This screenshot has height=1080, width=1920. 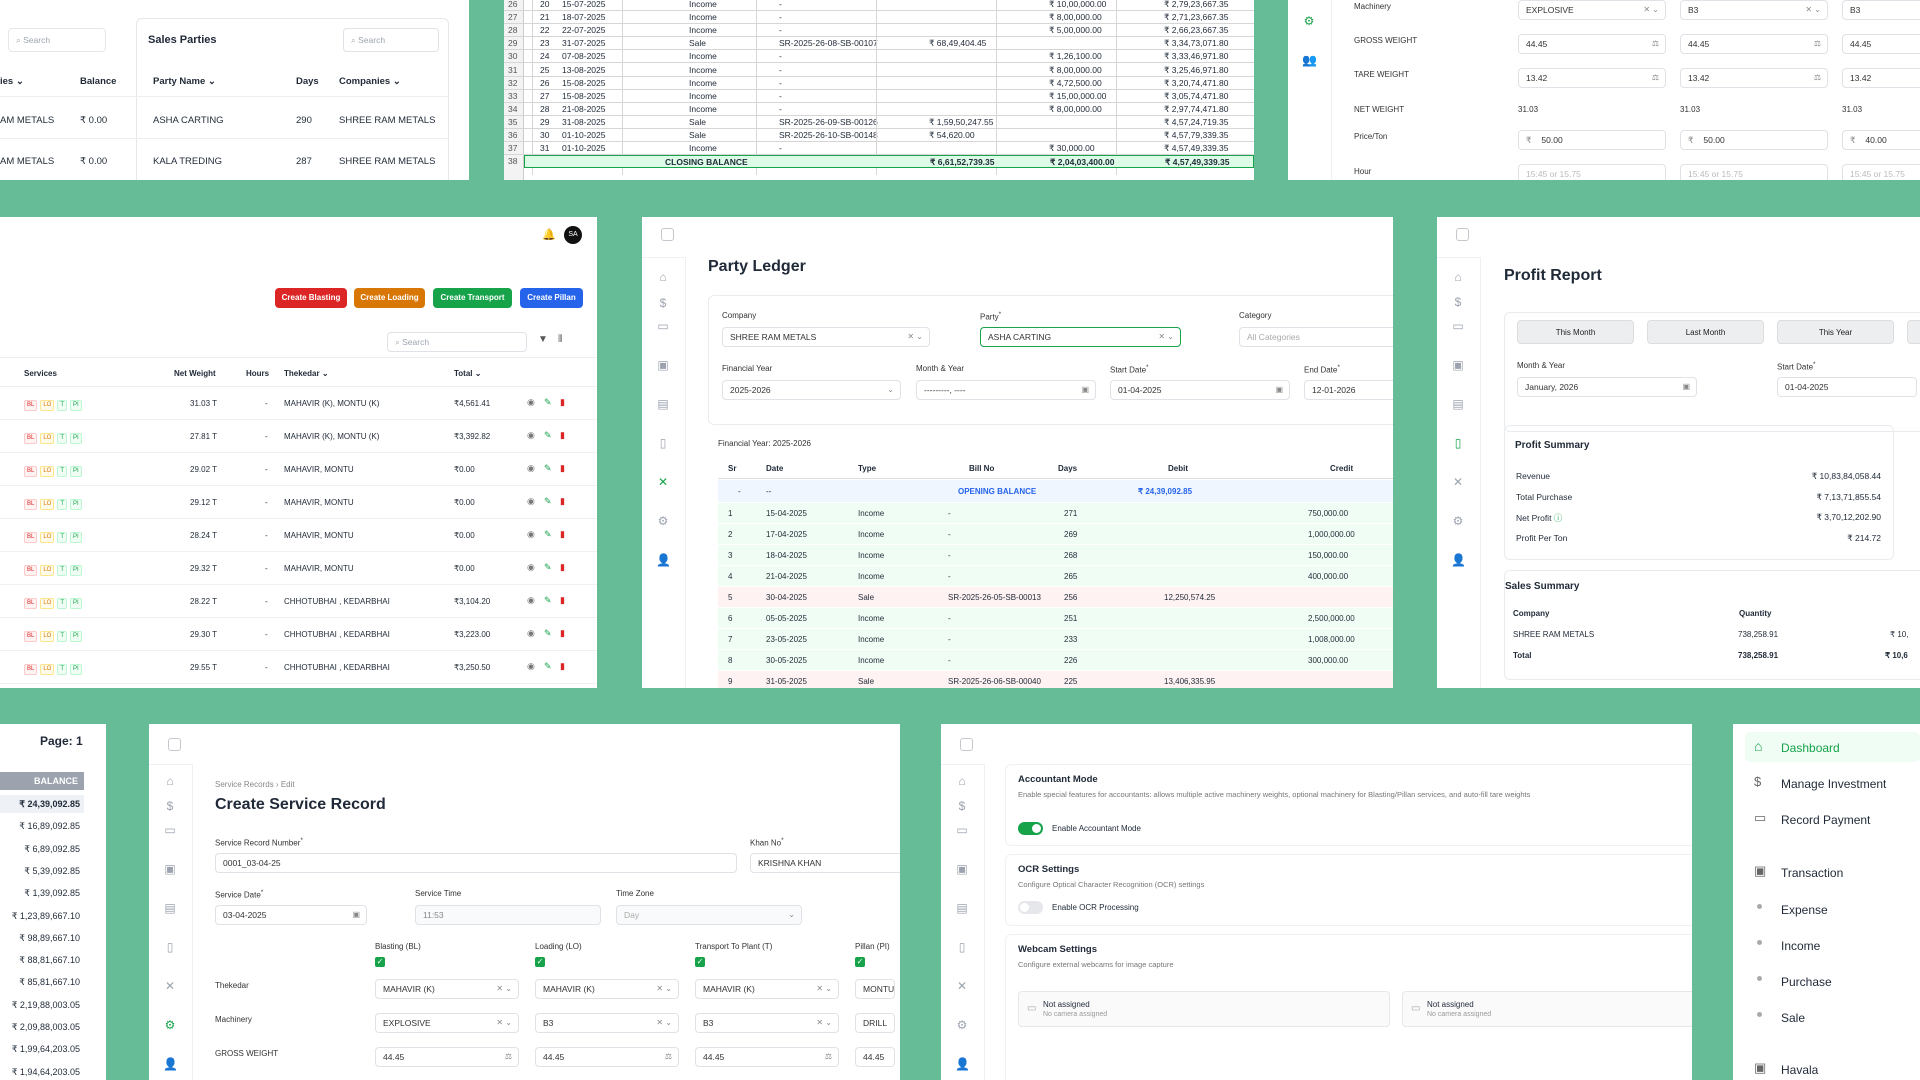 I want to click on machinery-select: B3, so click(x=1881, y=10).